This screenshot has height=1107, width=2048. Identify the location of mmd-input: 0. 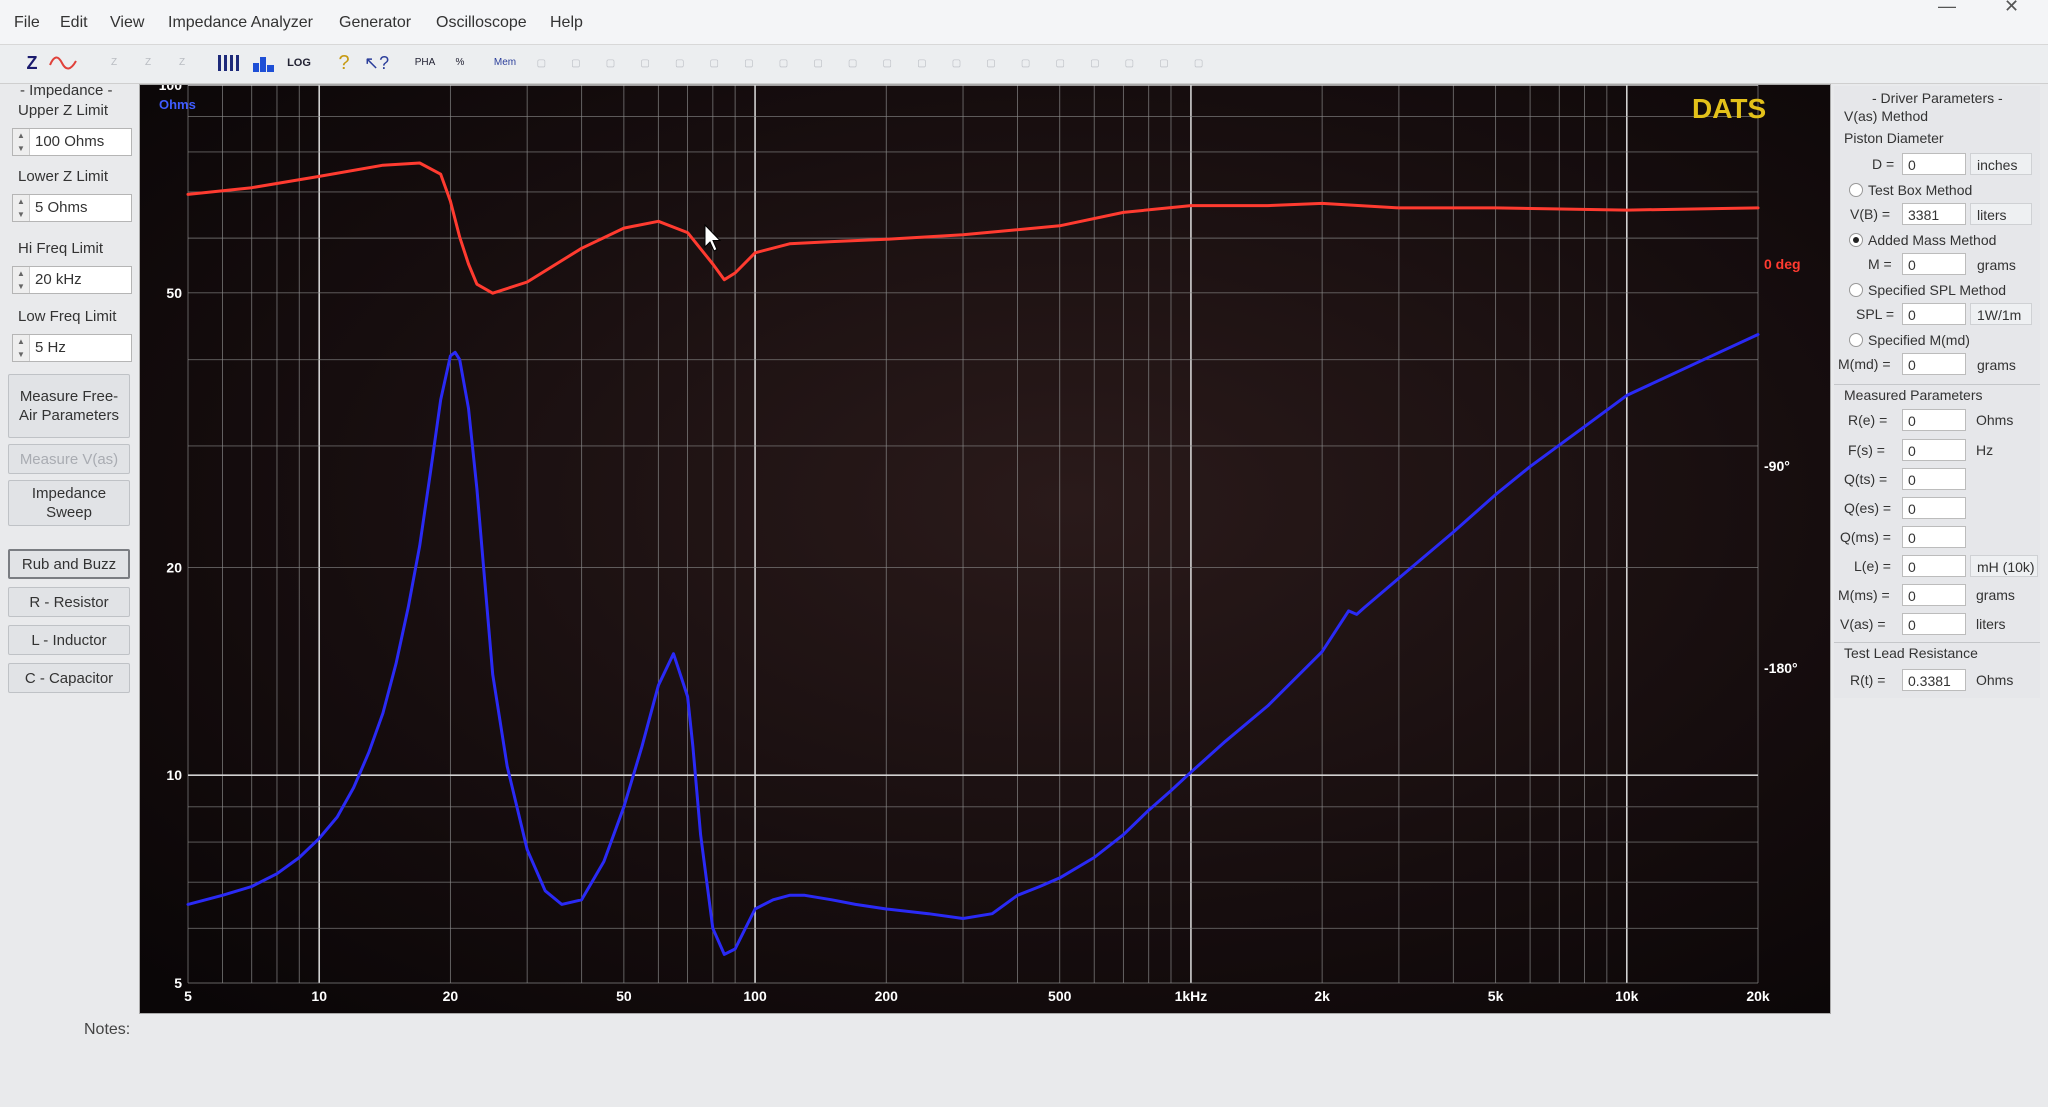
(1934, 364).